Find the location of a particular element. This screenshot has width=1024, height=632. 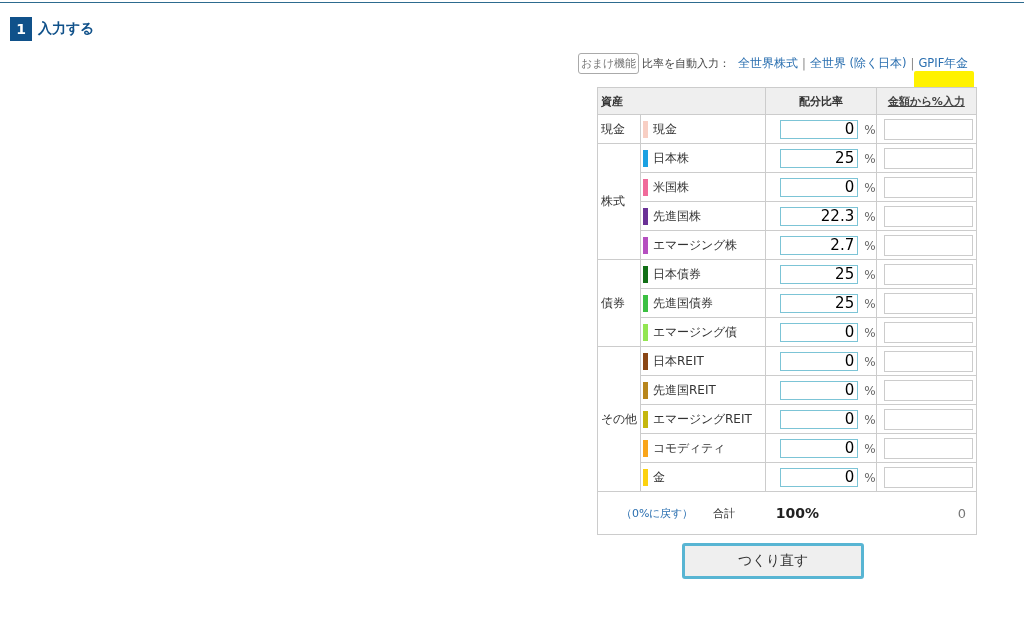

feature-badge: おまけ機能 is located at coordinates (608, 63).